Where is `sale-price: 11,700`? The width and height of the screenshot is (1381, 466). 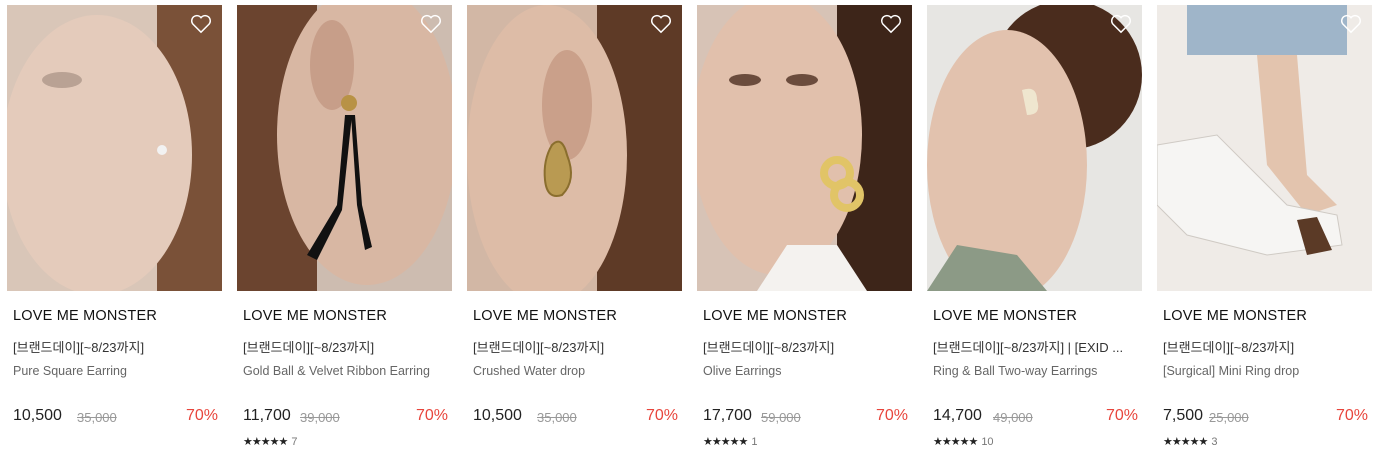 sale-price: 11,700 is located at coordinates (267, 415).